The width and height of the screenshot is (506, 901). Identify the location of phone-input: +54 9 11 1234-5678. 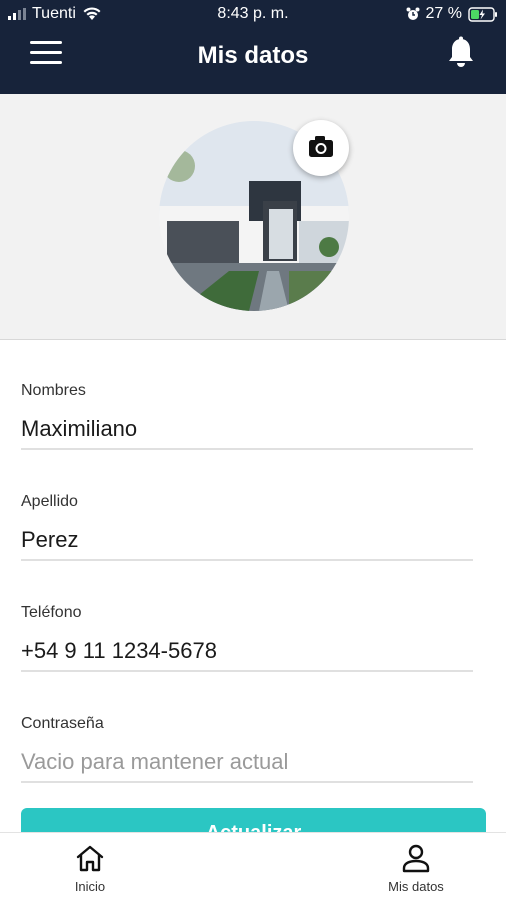
(247, 653).